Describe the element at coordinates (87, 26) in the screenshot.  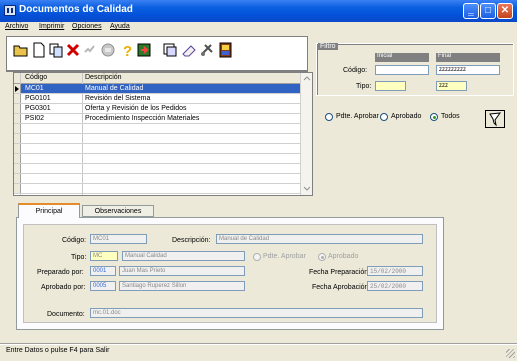
I see `menu-opciones: Opciones` at that location.